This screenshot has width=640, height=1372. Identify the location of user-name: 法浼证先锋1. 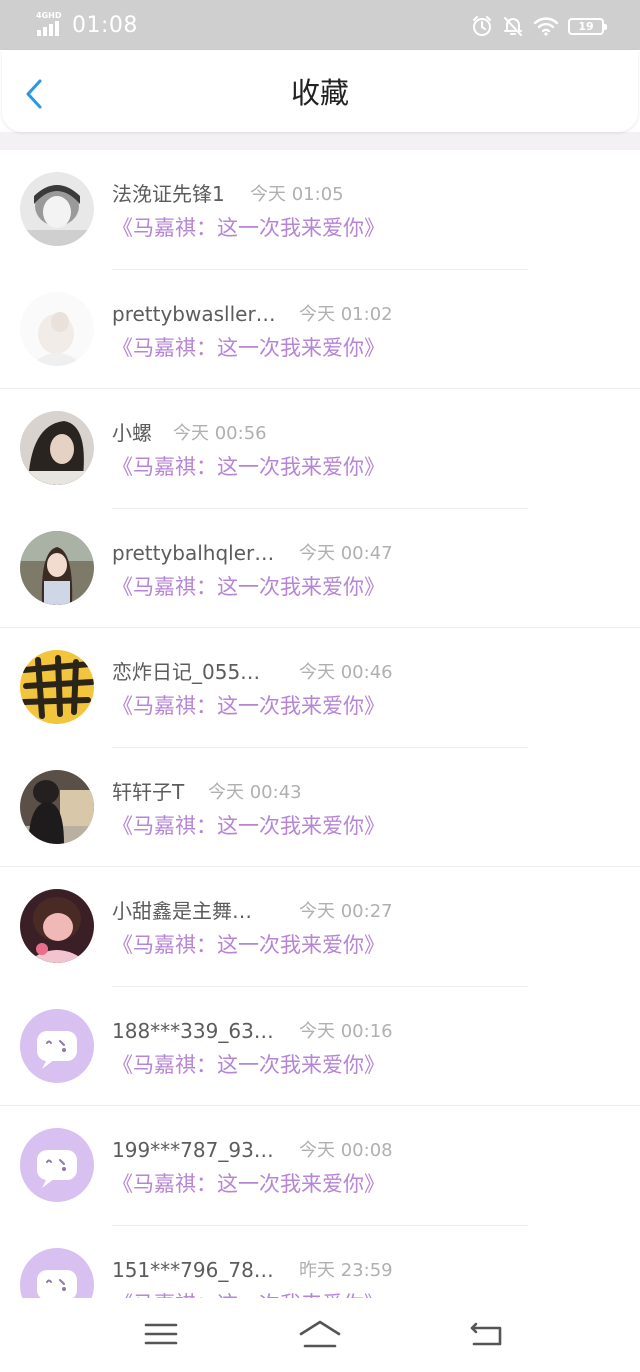
(168, 194).